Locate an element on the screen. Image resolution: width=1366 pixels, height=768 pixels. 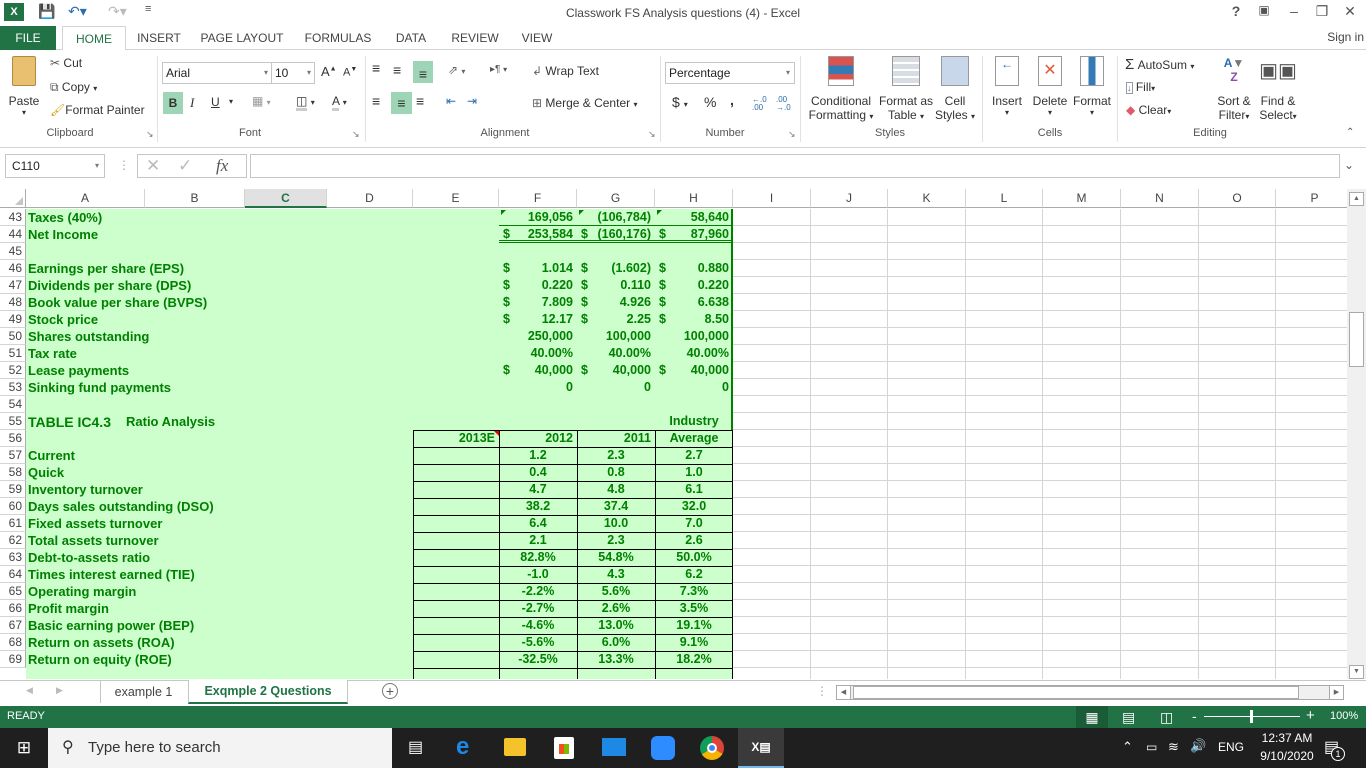
row-header: 58 is located at coordinates (13, 472).